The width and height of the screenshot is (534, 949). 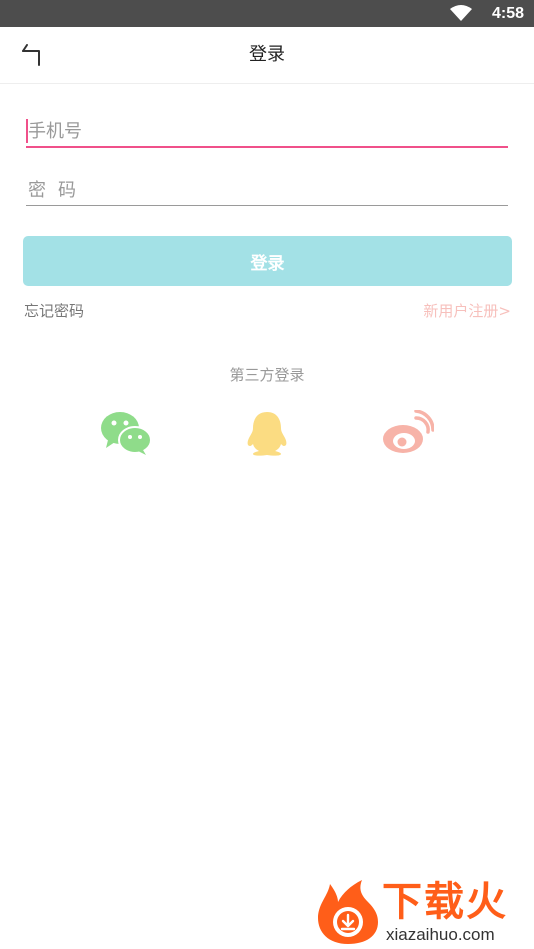 I want to click on password-input, so click(x=267, y=190).